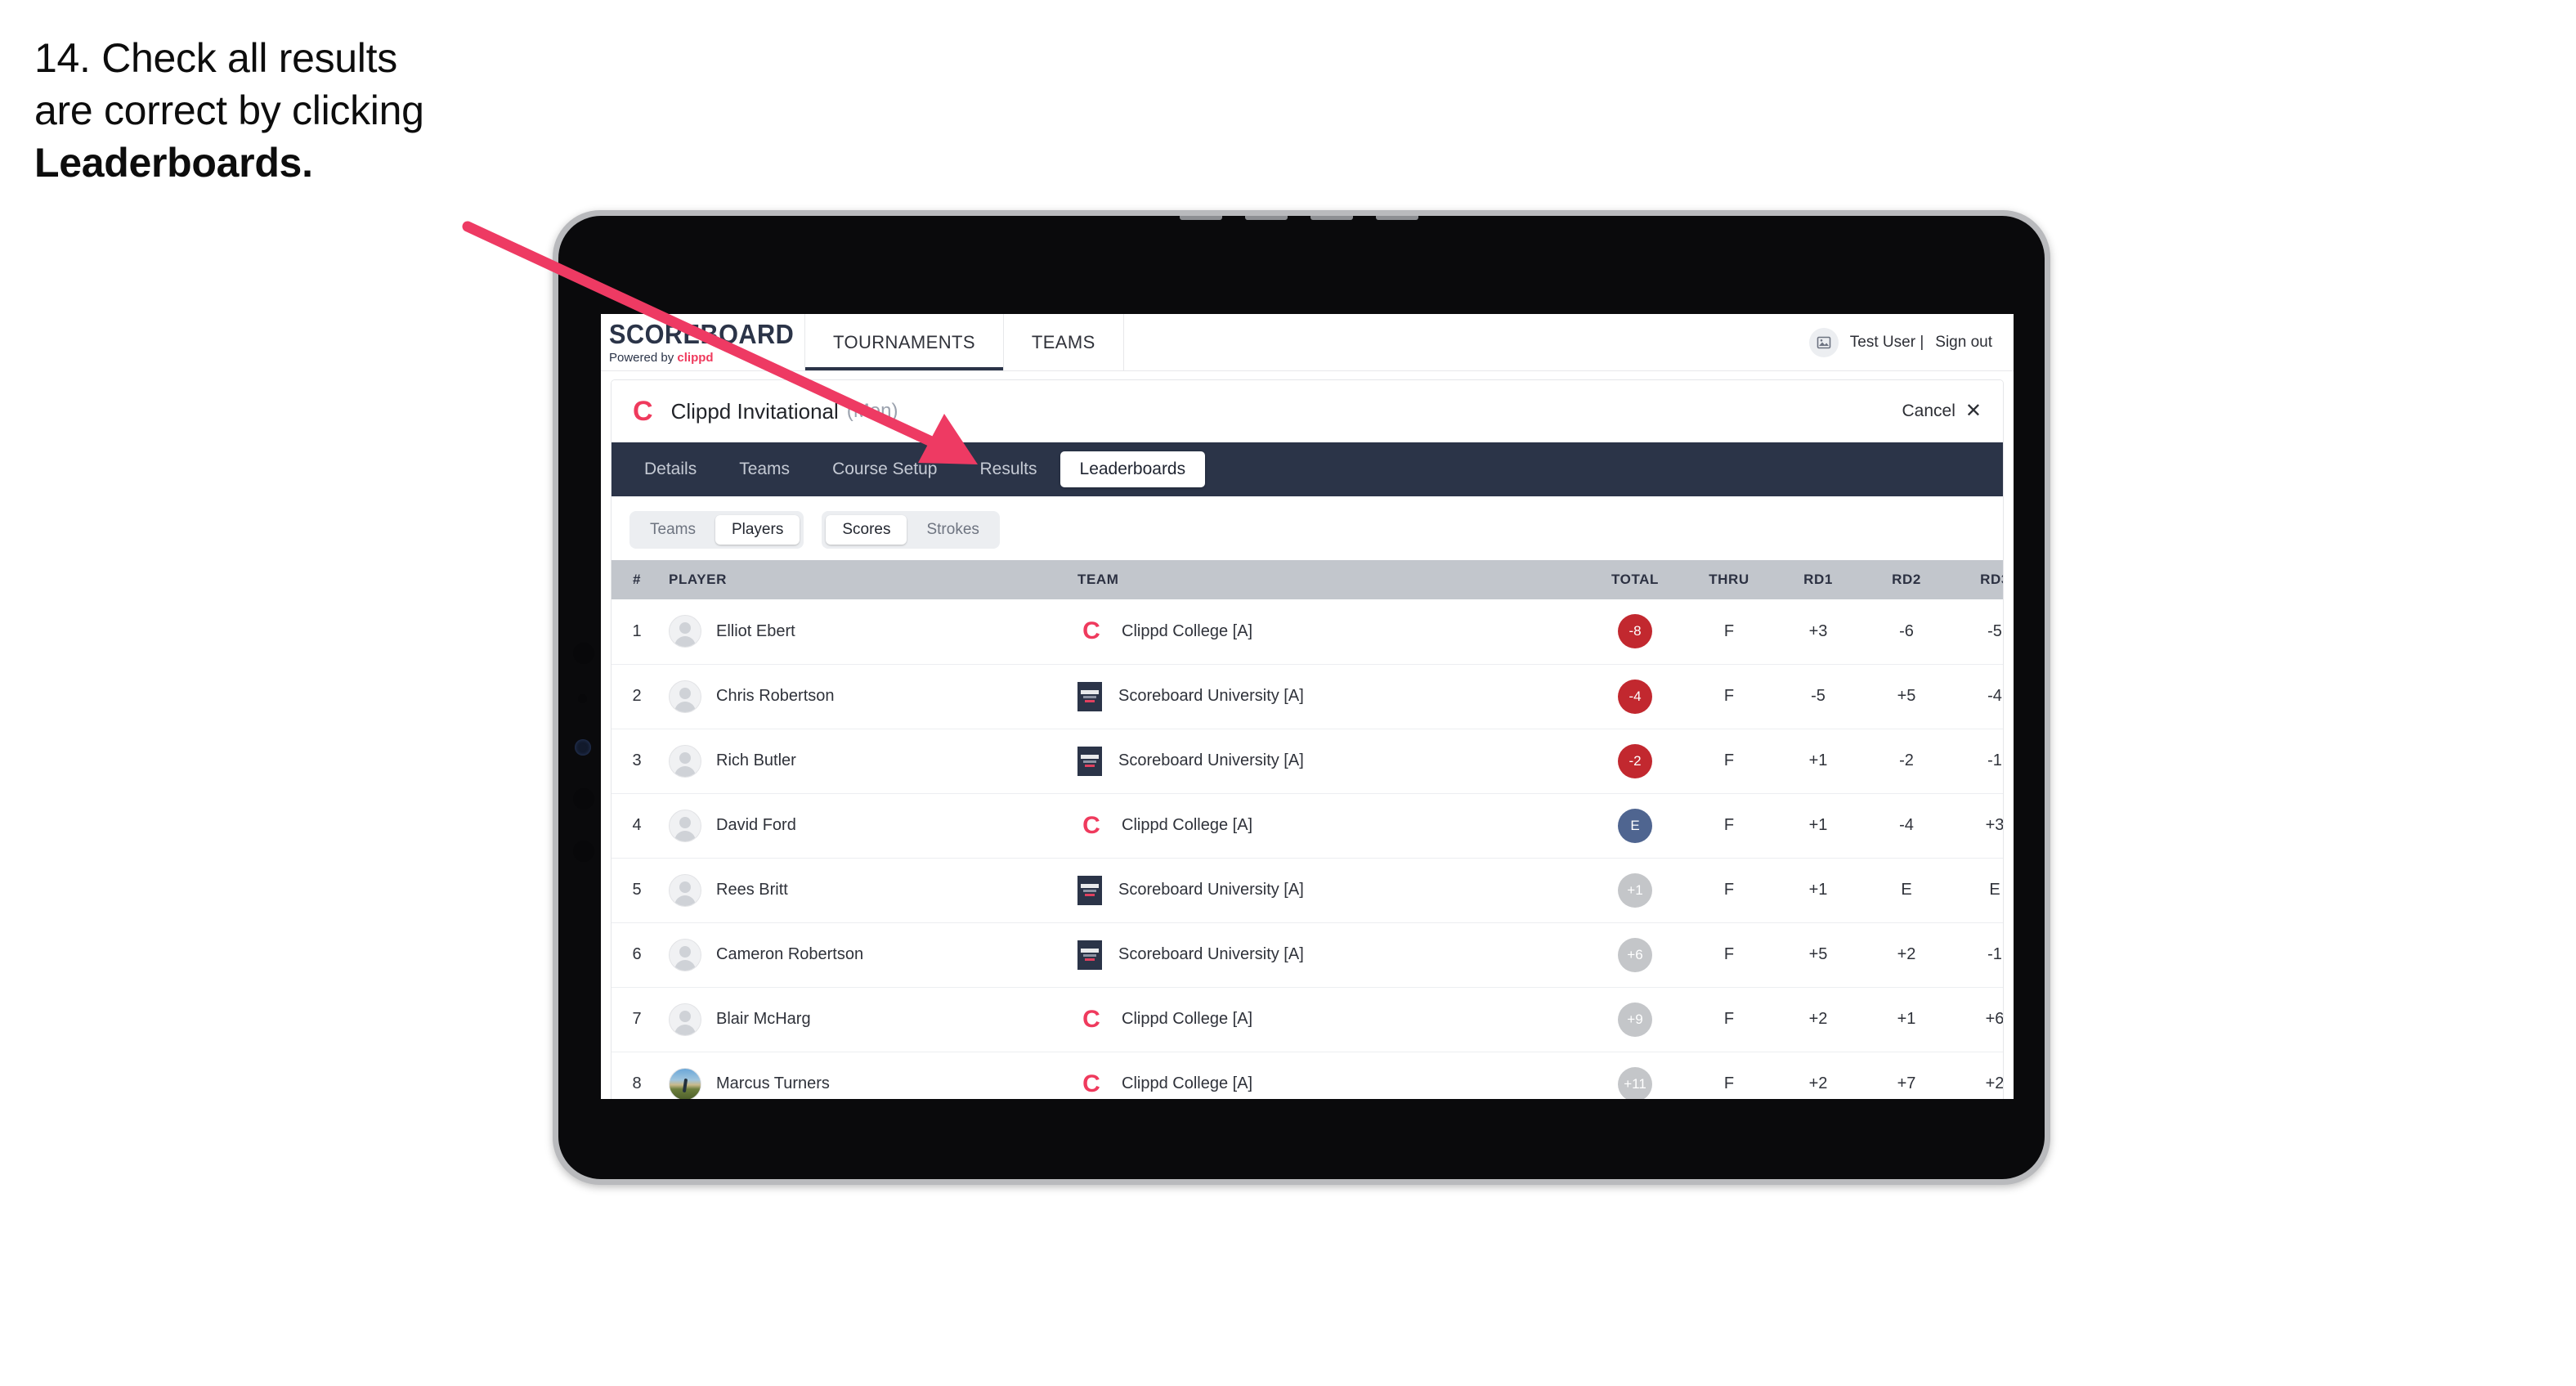  I want to click on app-logo: SCOREBOARD Powered by clippd, so click(703, 342).